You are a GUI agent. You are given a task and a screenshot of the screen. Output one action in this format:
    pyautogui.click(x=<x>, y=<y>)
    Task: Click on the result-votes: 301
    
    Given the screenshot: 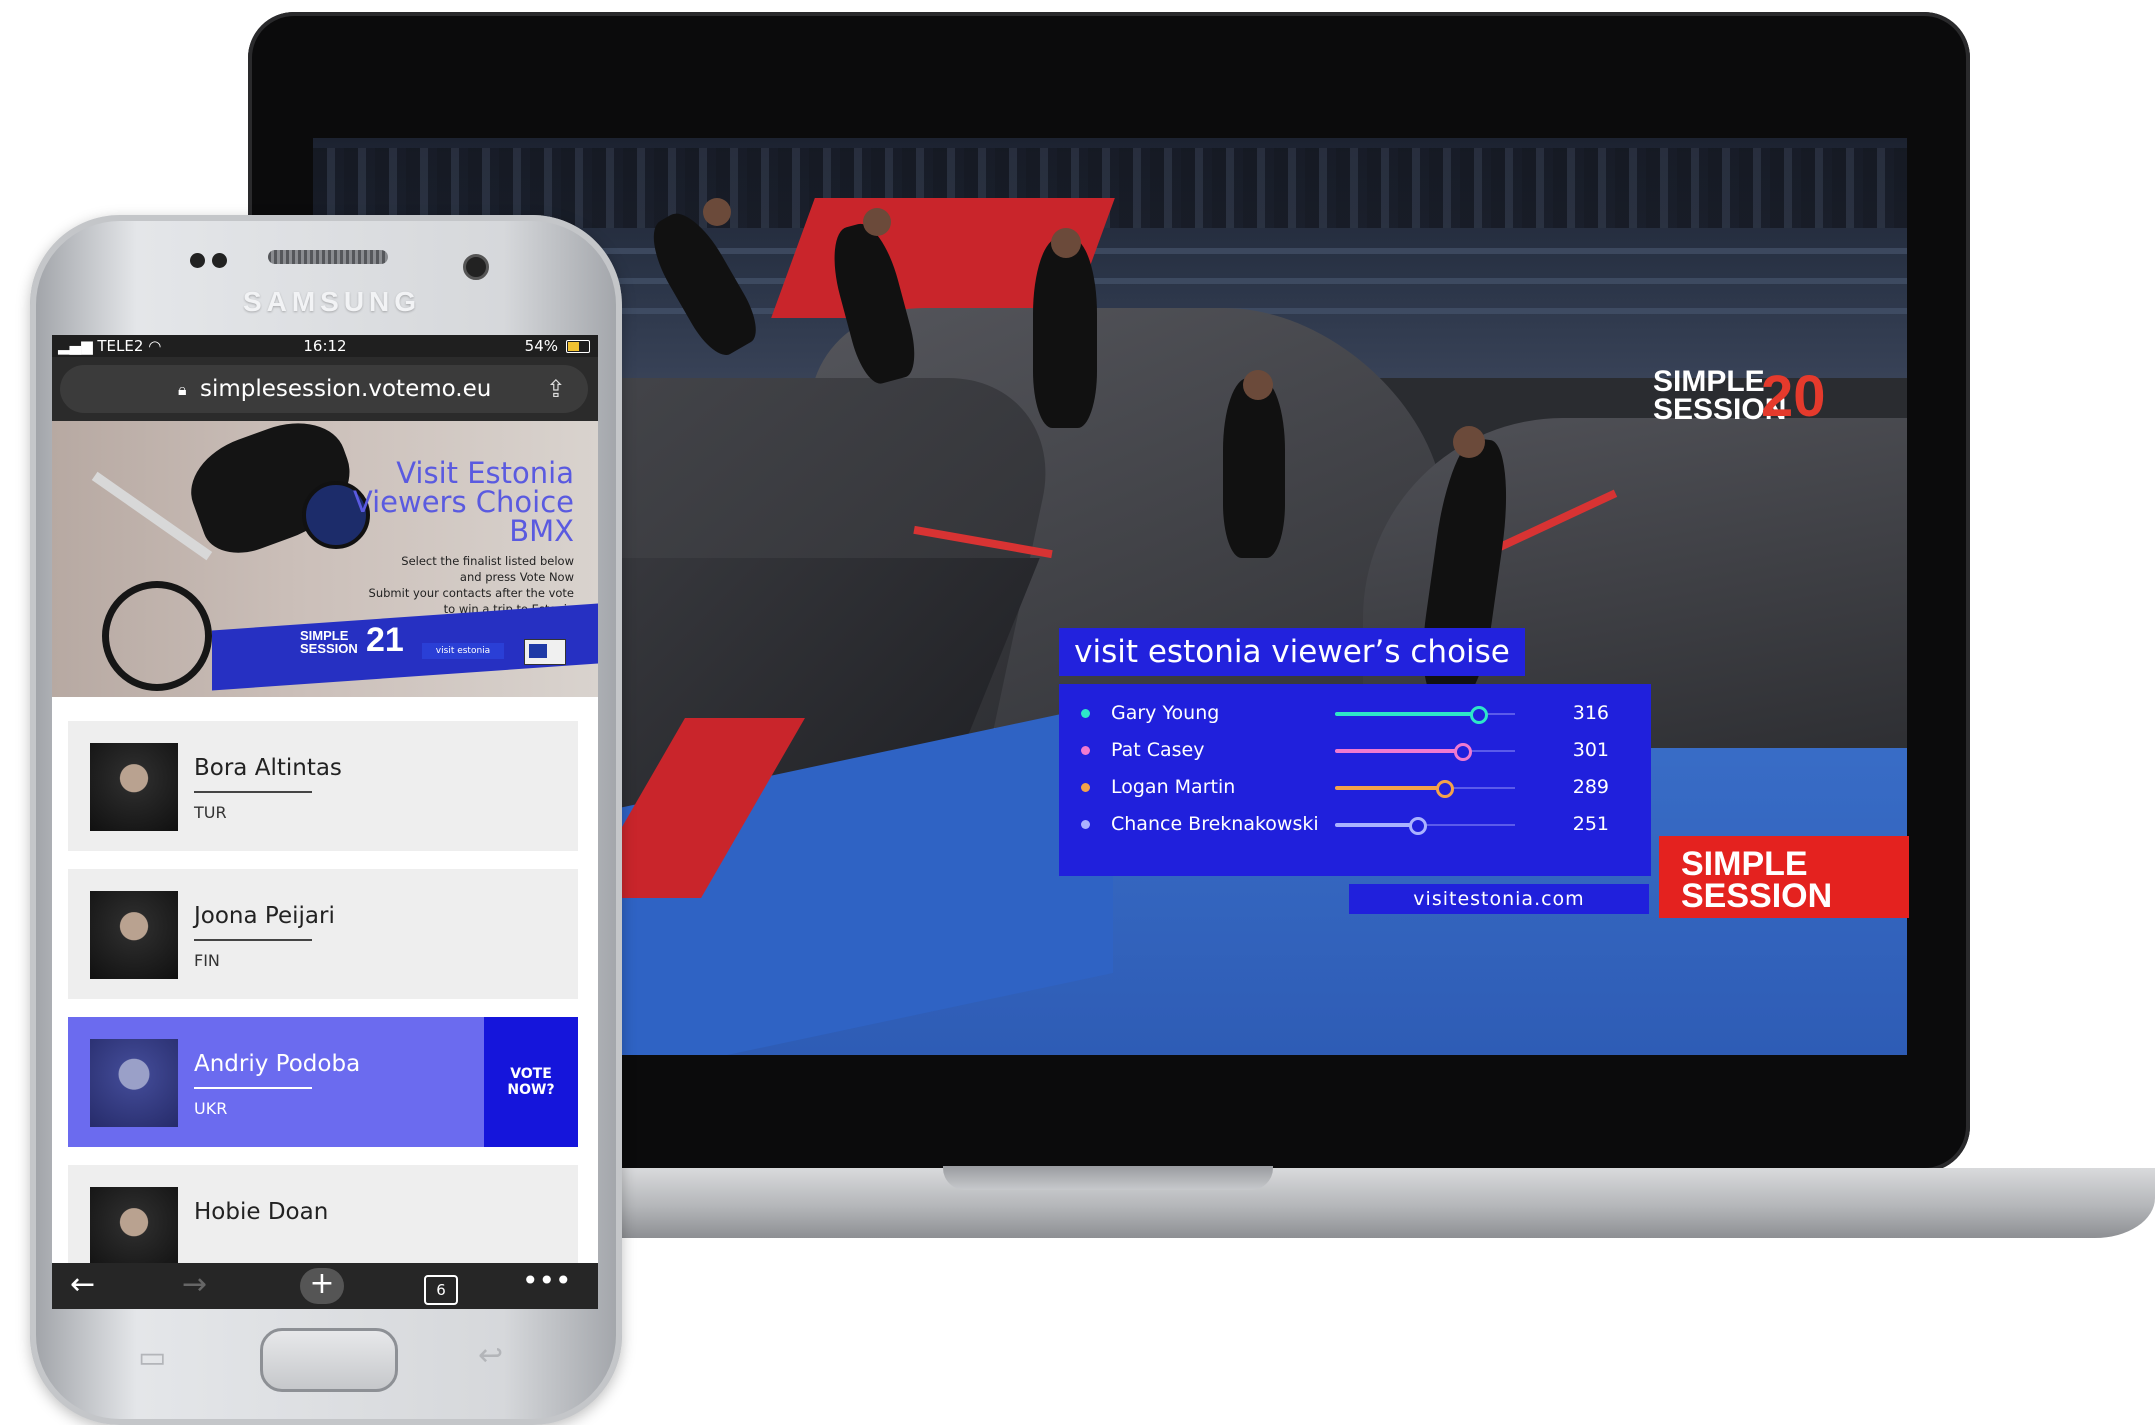 What is the action you would take?
    pyautogui.click(x=1590, y=750)
    